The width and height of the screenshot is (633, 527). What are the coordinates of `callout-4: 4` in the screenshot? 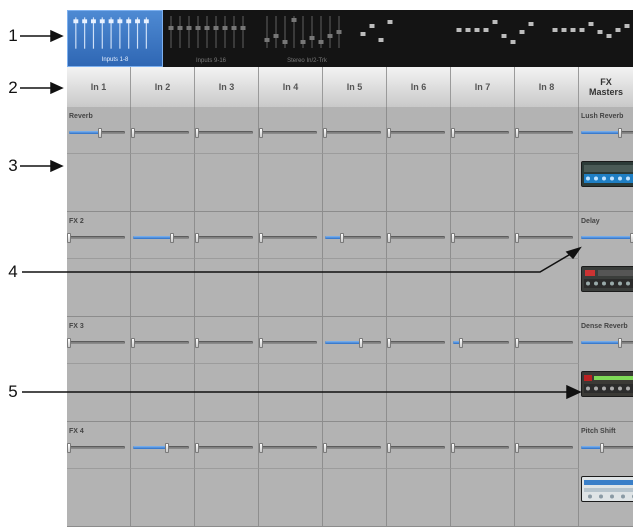 It's located at (13, 271).